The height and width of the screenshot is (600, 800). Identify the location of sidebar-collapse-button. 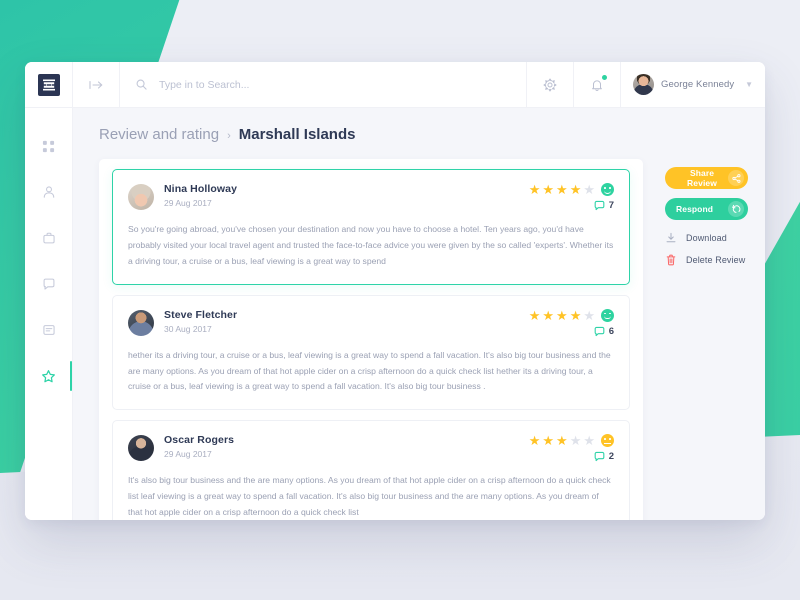
(96, 84).